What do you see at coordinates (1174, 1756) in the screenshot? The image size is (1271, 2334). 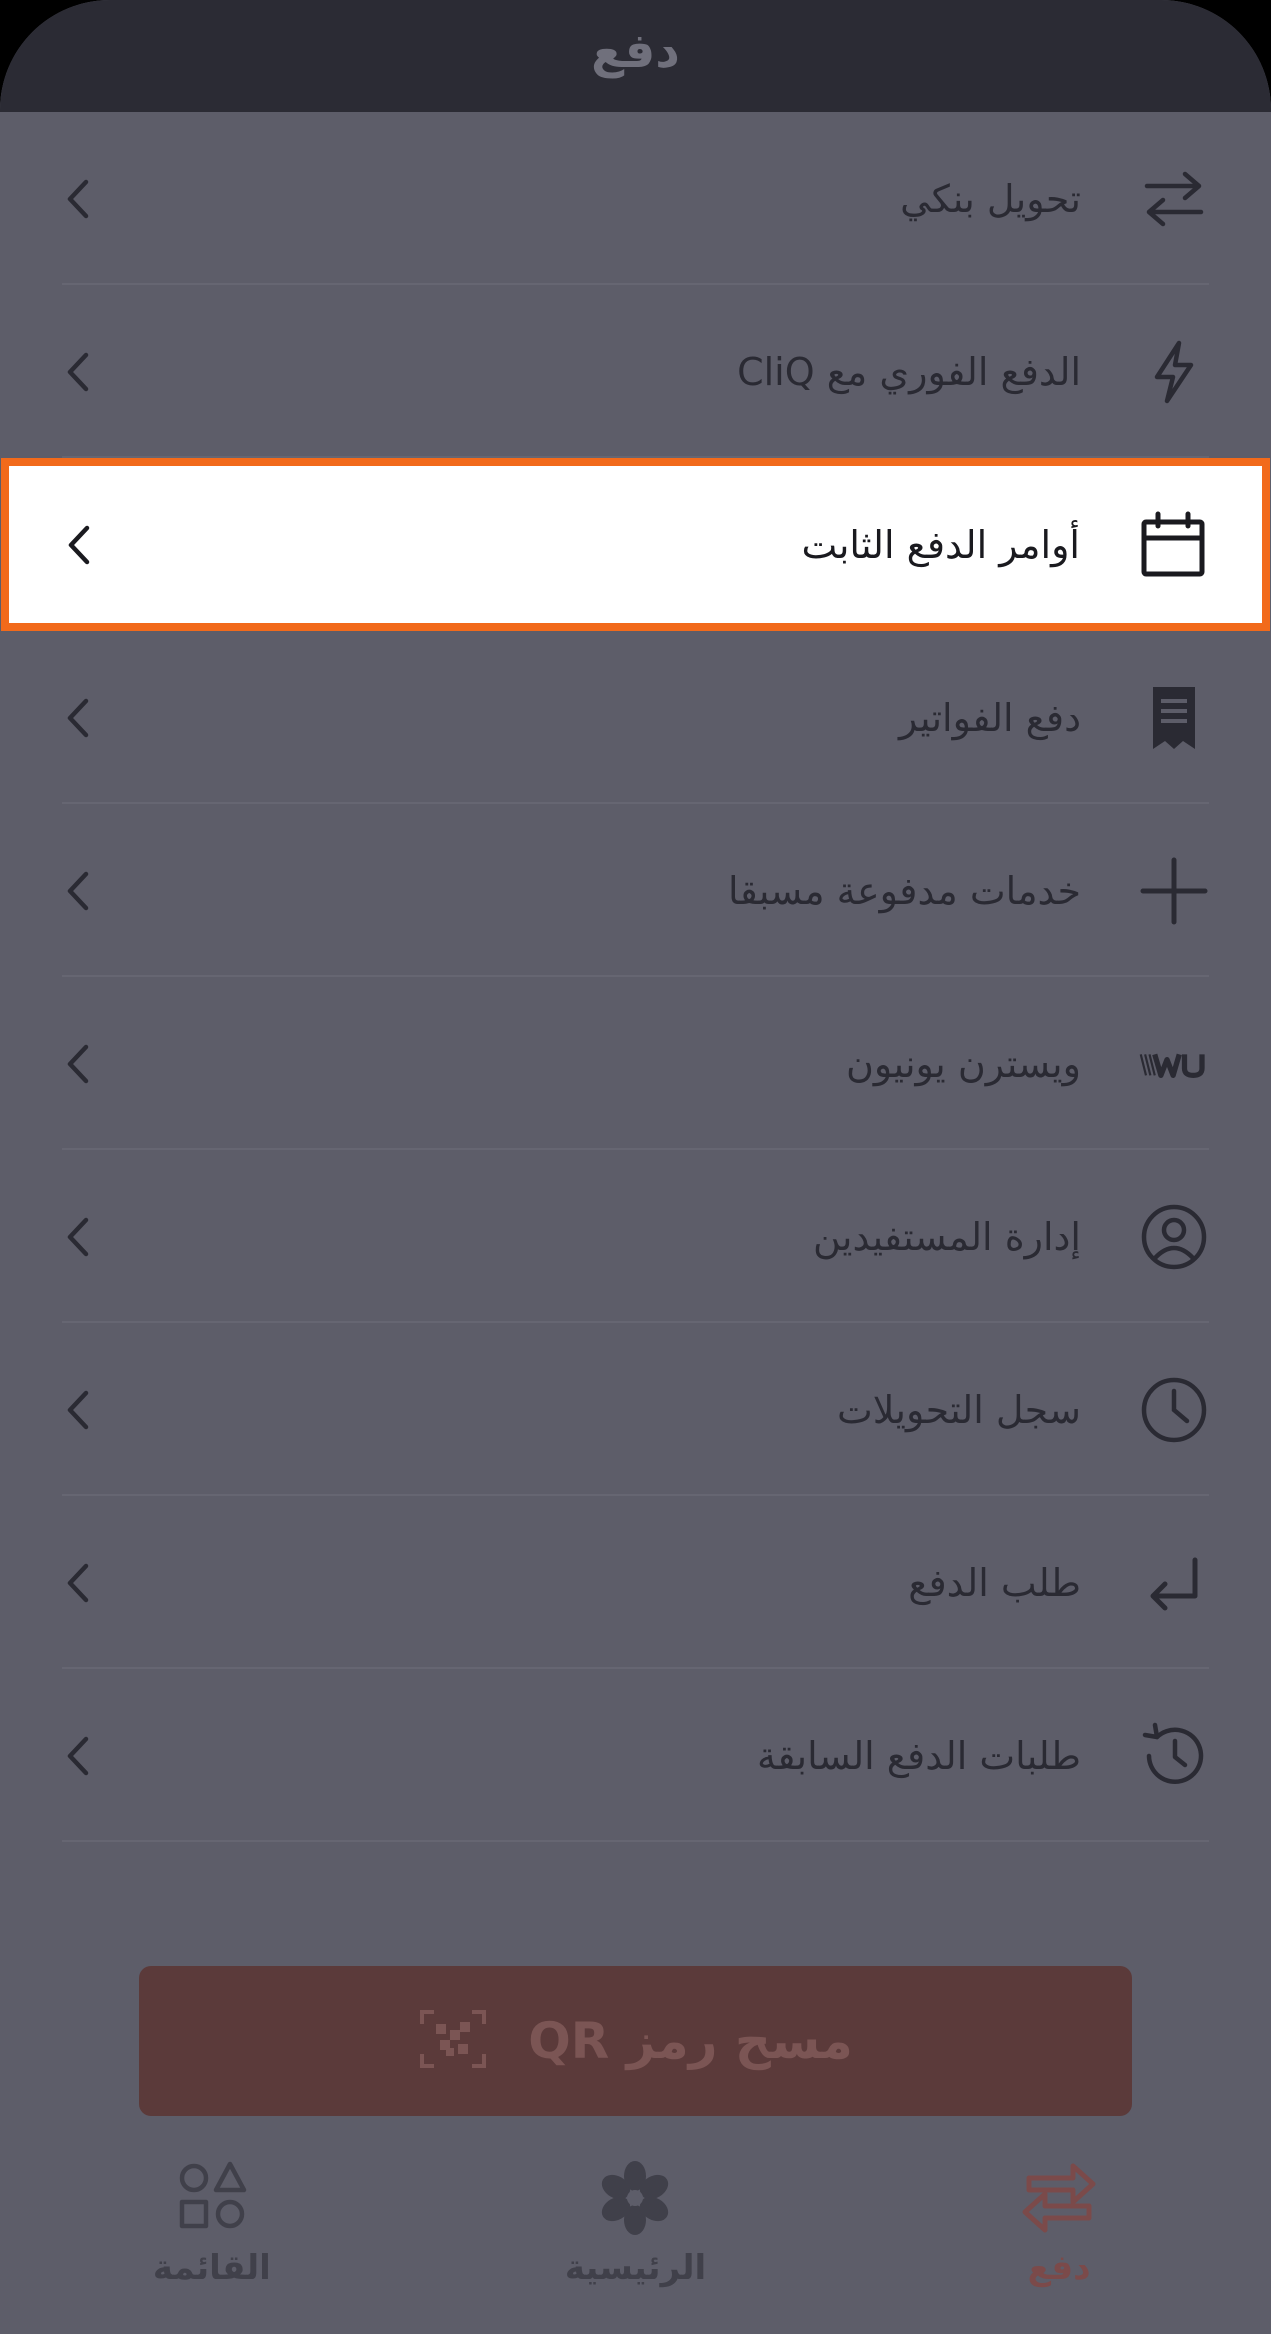 I see `history-icon` at bounding box center [1174, 1756].